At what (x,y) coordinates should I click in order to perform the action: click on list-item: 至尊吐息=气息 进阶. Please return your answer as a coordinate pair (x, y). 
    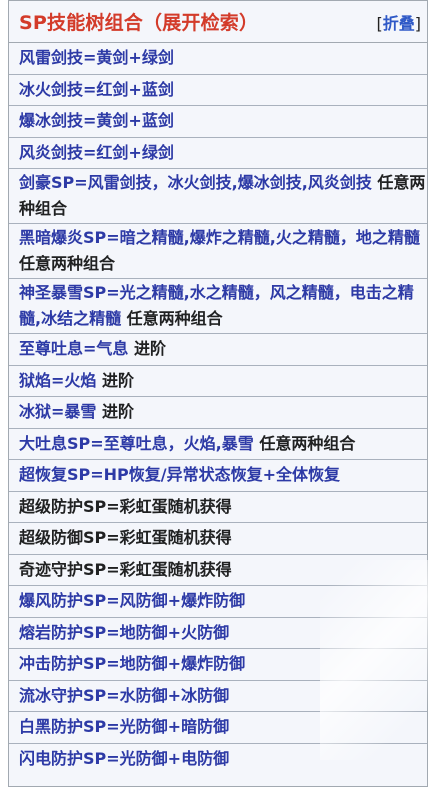
    Looking at the image, I should click on (218, 350).